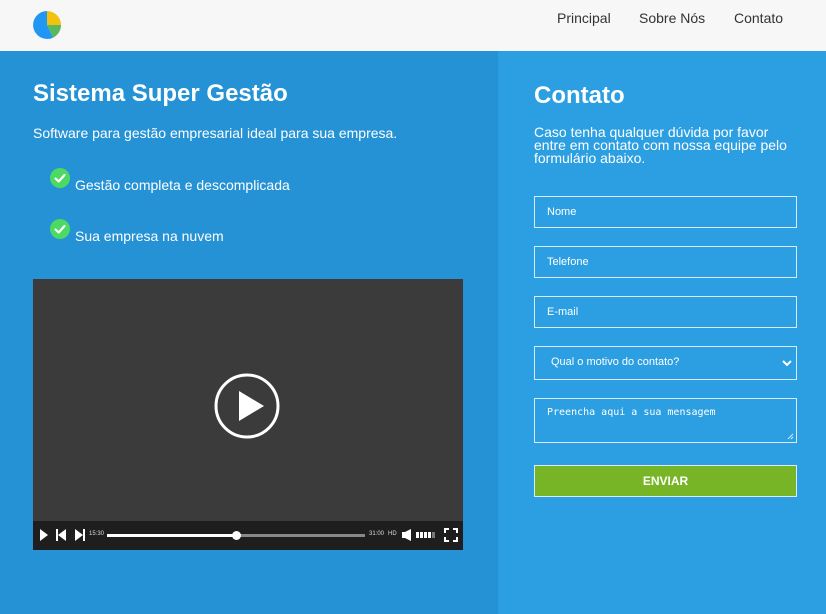 The width and height of the screenshot is (826, 614). What do you see at coordinates (160, 93) in the screenshot?
I see `hero-title: Sistema Super Gestão` at bounding box center [160, 93].